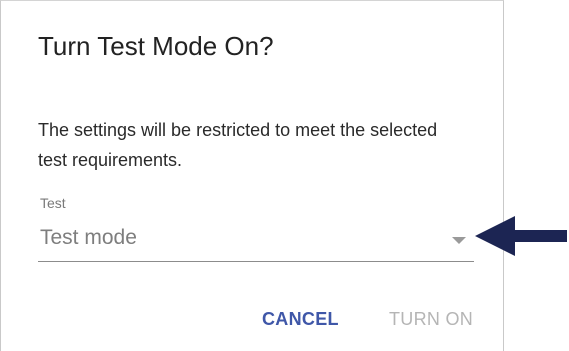  I want to click on arrow-left-icon, so click(521, 236).